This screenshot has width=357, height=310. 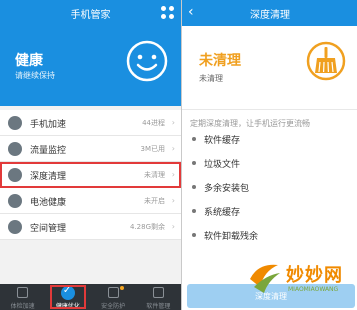 I want to click on broom-icon, so click(x=326, y=61).